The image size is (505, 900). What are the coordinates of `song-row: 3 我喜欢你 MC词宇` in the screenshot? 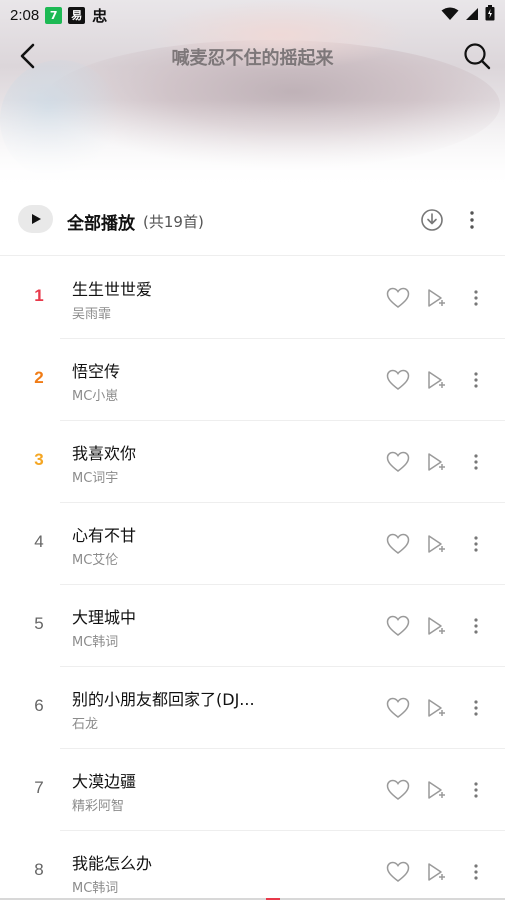 It's located at (252, 462).